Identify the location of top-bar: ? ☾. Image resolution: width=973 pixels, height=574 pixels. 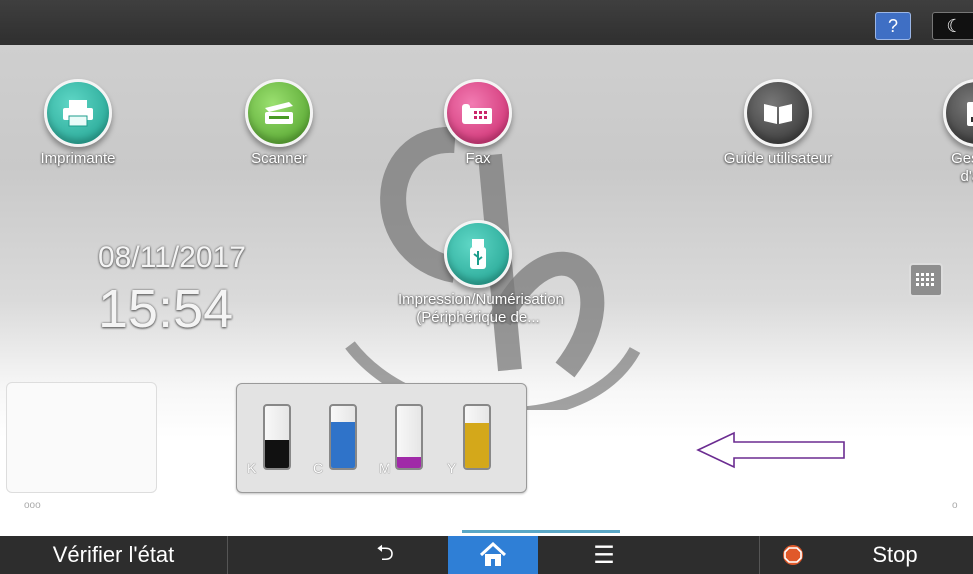
(486, 22).